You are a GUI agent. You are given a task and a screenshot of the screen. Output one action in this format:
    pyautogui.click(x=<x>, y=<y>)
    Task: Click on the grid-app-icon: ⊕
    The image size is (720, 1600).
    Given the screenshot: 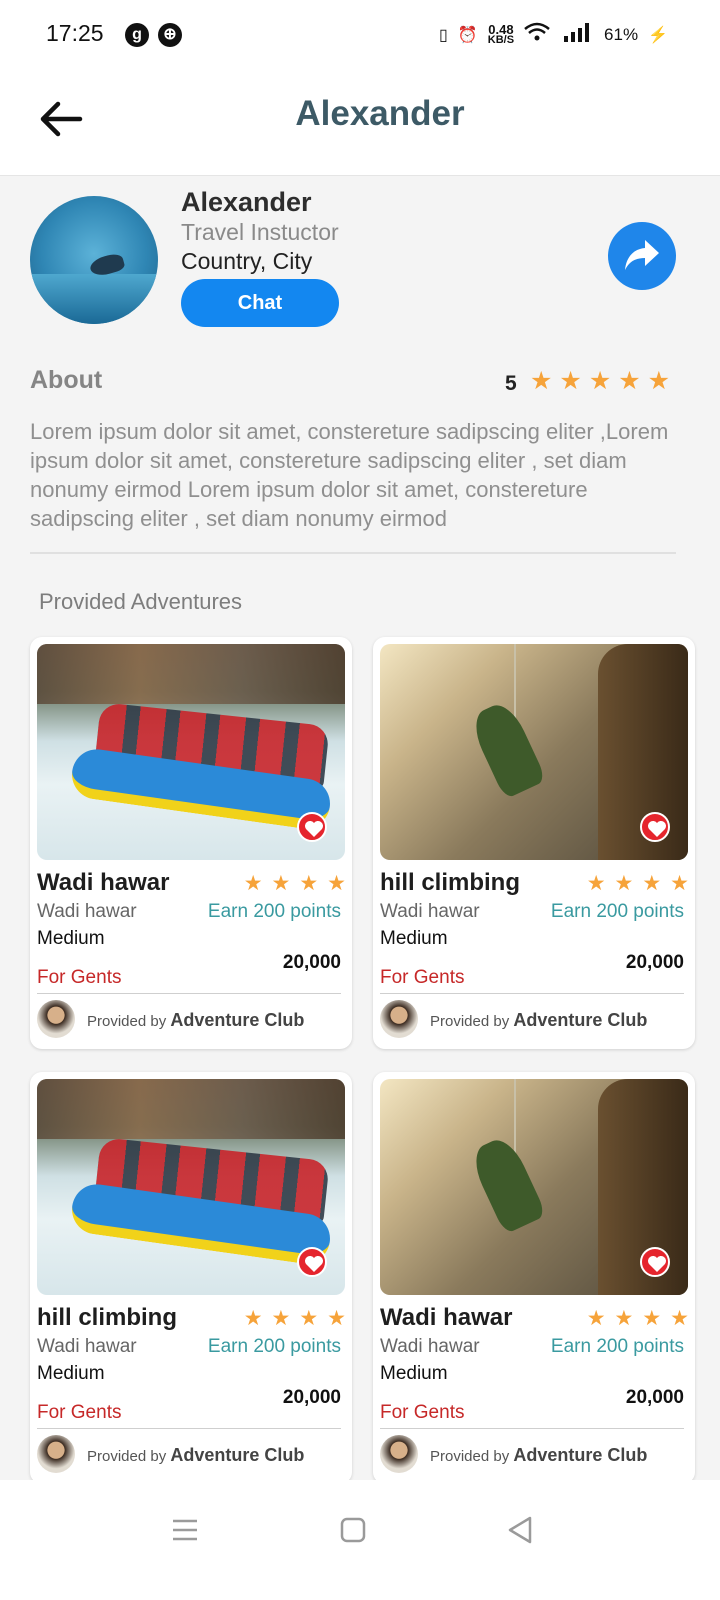 What is the action you would take?
    pyautogui.click(x=170, y=35)
    